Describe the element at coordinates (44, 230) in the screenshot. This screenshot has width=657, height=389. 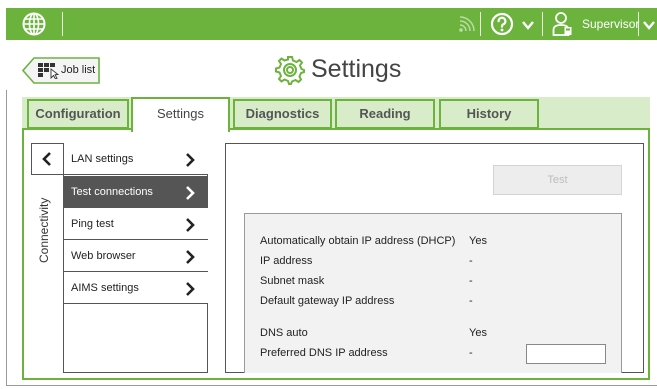
I see `section-label-text: Connectivity` at that location.